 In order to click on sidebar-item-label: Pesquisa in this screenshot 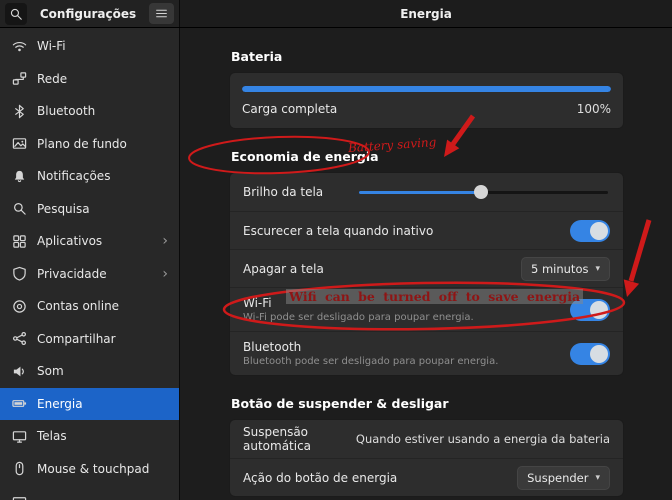, I will do `click(63, 208)`.